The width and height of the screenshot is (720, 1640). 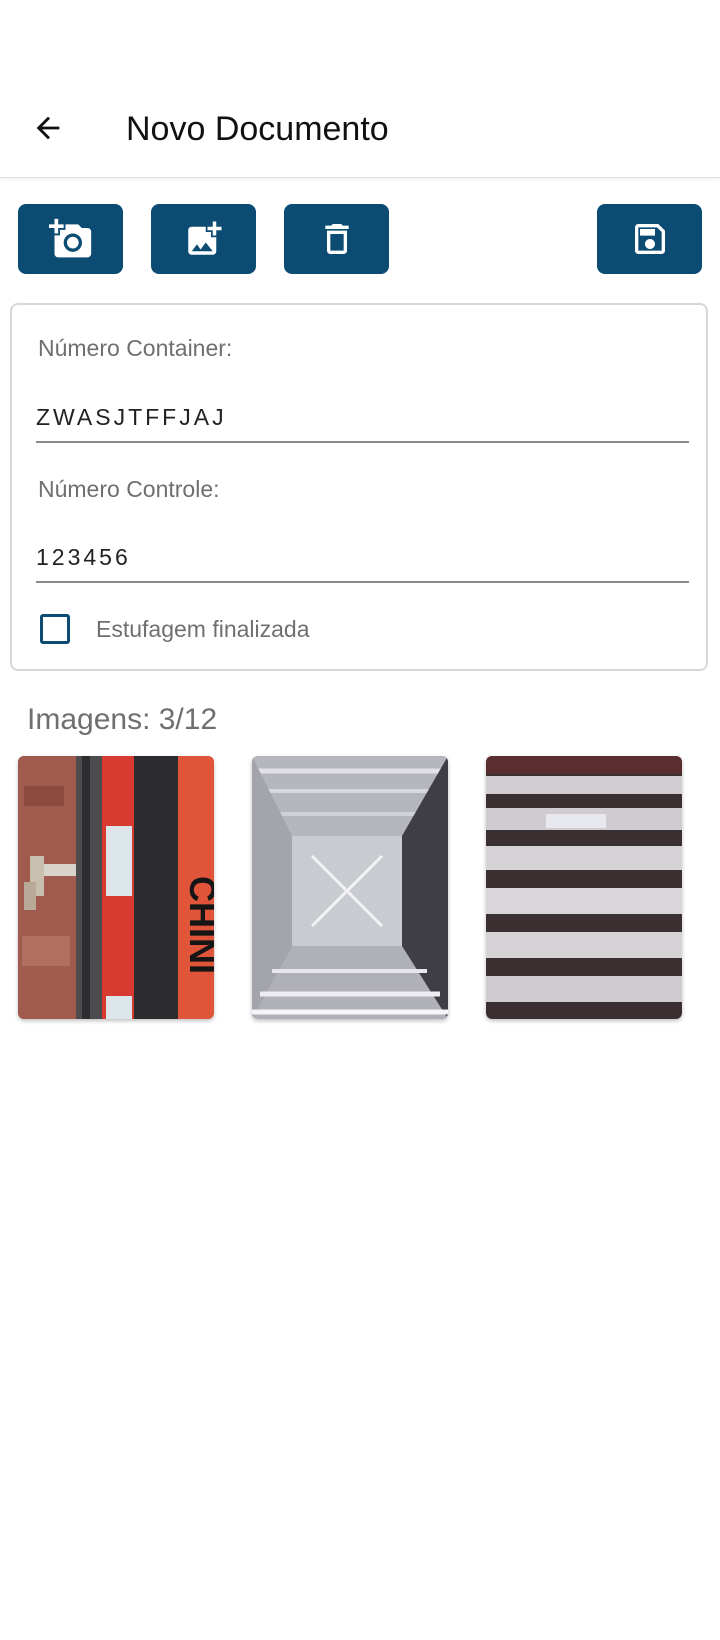 What do you see at coordinates (360, 89) in the screenshot?
I see `app-bar: Novo Documento` at bounding box center [360, 89].